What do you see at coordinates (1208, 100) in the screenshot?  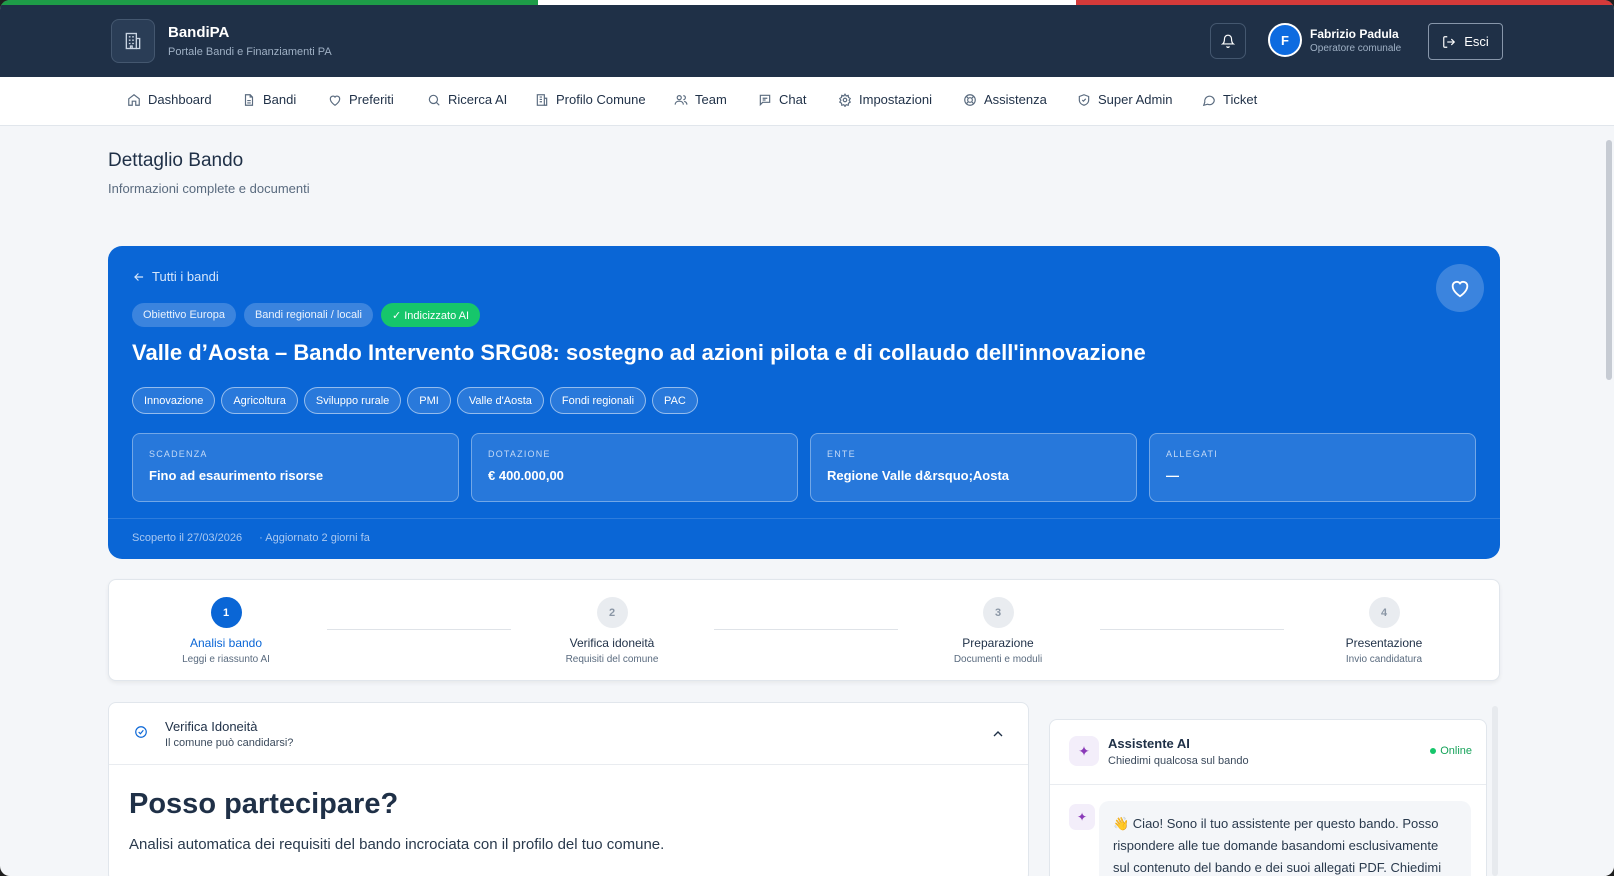 I see `message-circle-icon` at bounding box center [1208, 100].